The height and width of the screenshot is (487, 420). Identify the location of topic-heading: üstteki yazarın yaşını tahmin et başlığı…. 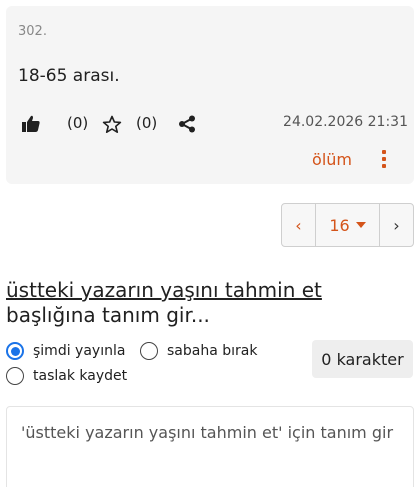
(206, 303).